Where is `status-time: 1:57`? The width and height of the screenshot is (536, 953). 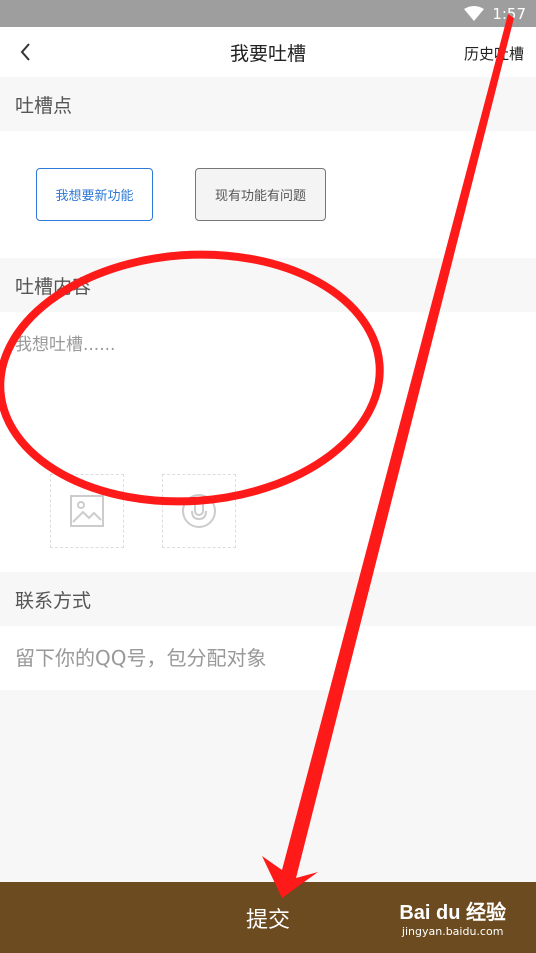
status-time: 1:57 is located at coordinates (509, 13).